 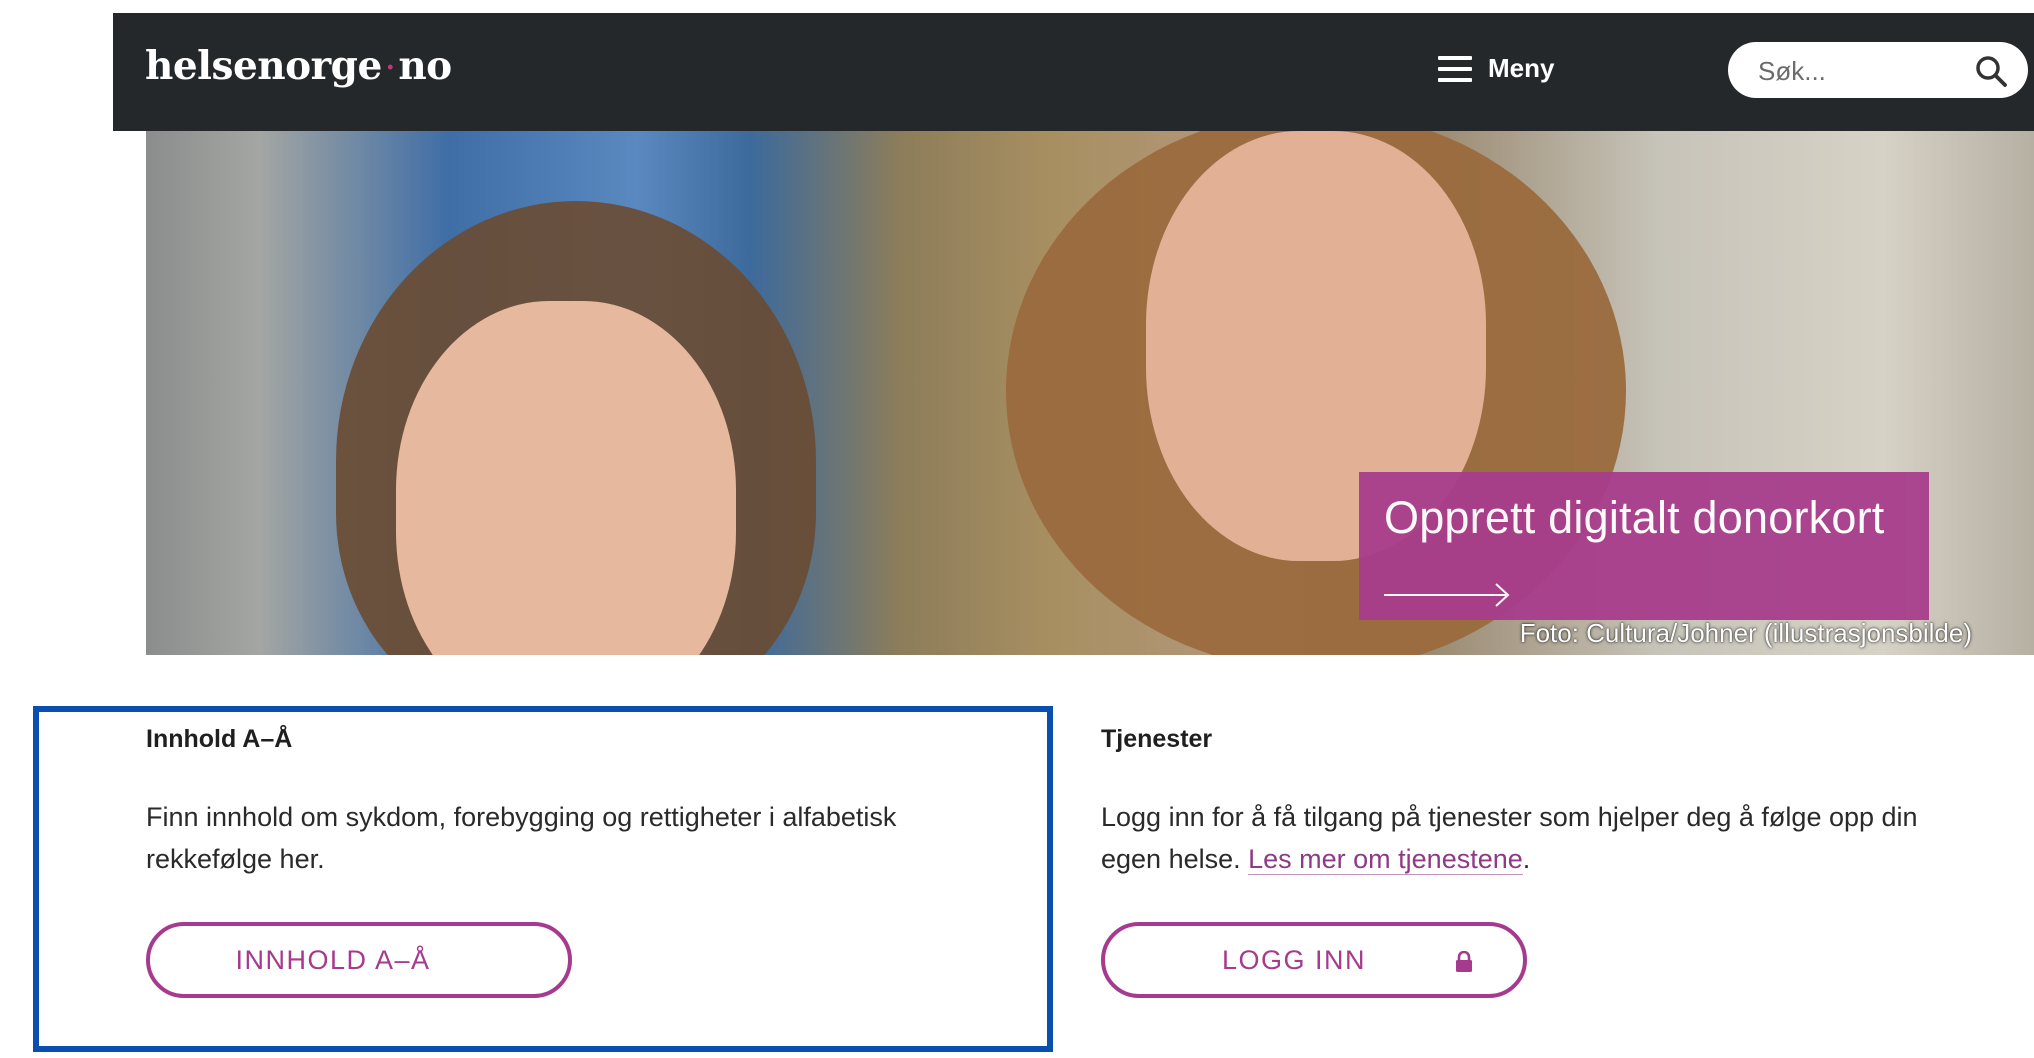 I want to click on innhold-button-label: INNHOLD A–Å, so click(x=333, y=959).